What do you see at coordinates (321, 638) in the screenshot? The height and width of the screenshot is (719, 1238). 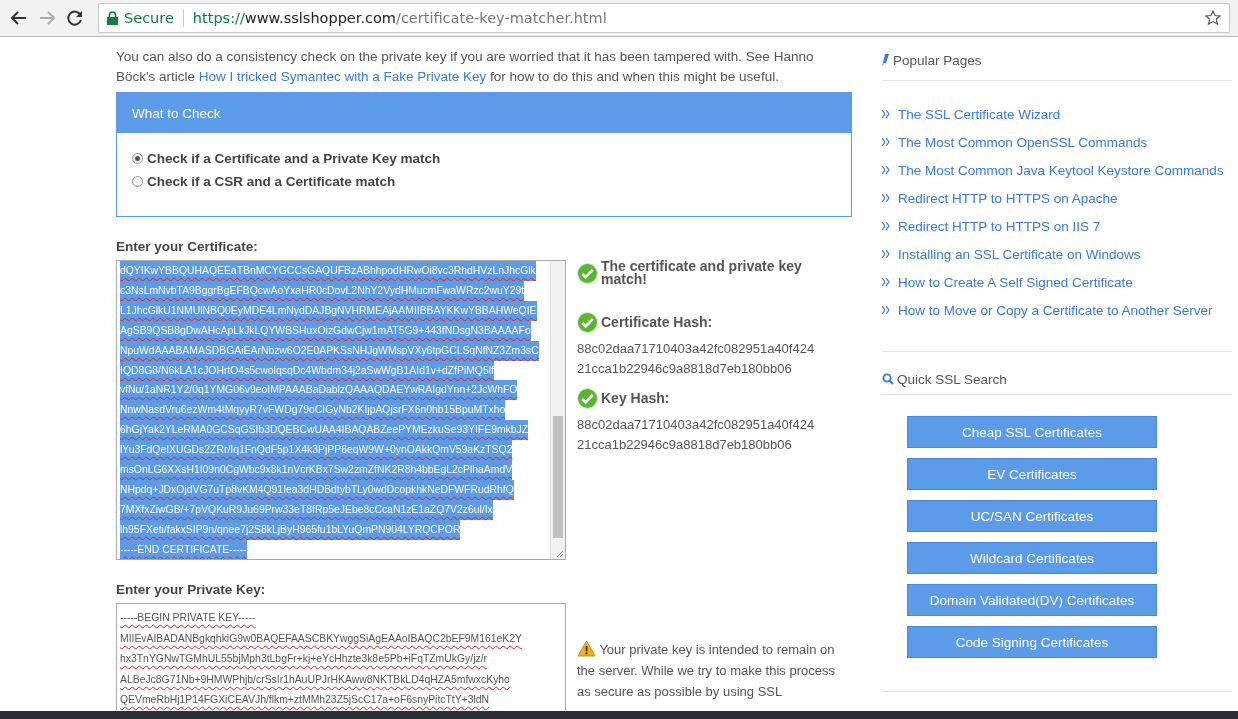 I see `code-line: MIIEvAIBADANBgkqhkiG9w0BAQEFAASCBKYwggSiAgEAAoIBAQC2bEF9M161eK2Y` at bounding box center [321, 638].